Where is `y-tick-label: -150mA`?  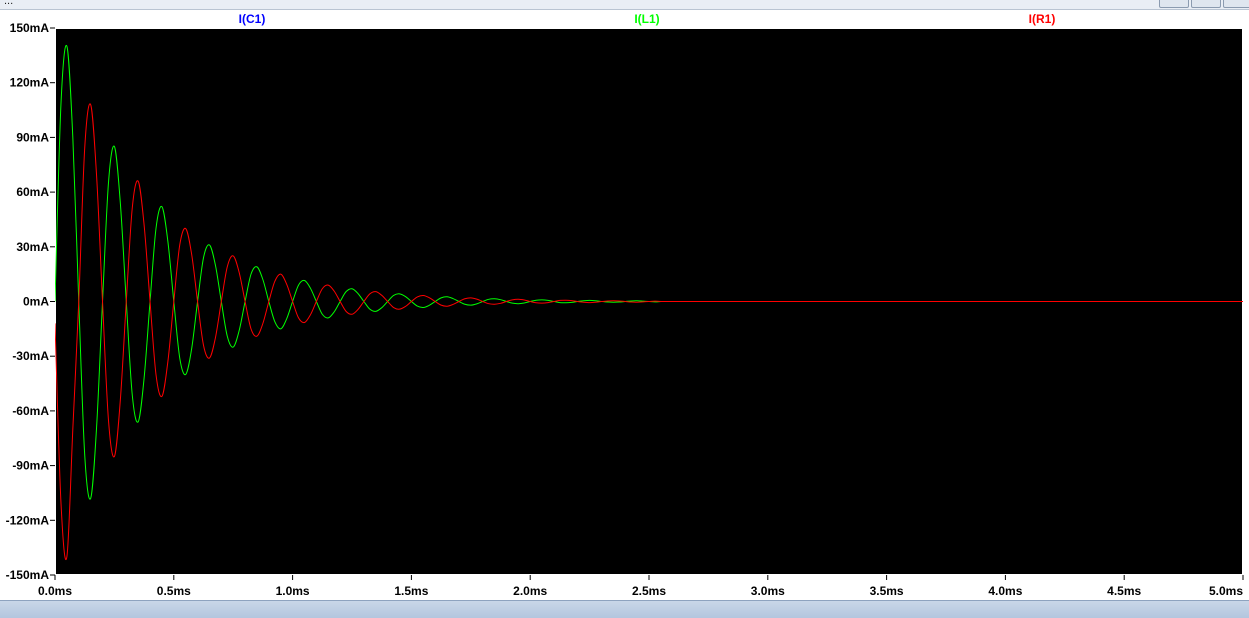 y-tick-label: -150mA is located at coordinates (28, 575).